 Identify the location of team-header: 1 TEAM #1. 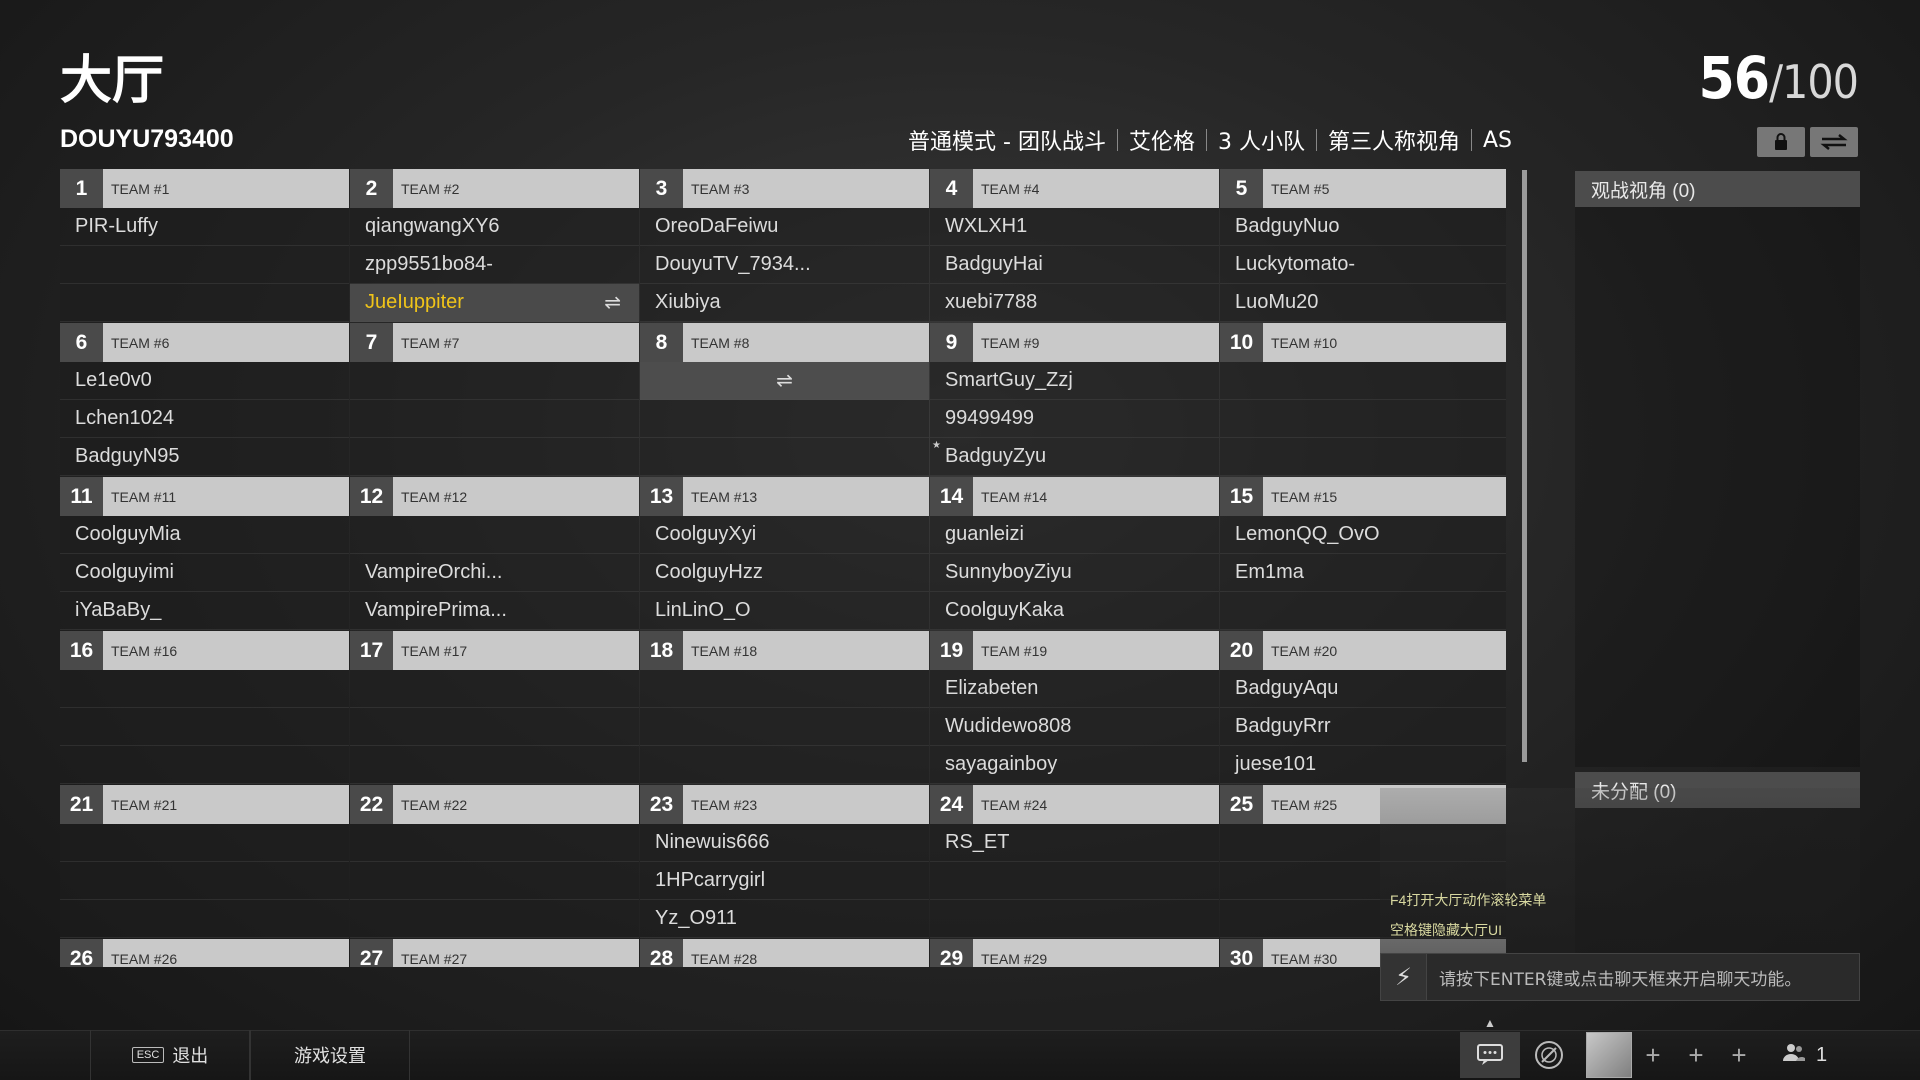
(204, 188).